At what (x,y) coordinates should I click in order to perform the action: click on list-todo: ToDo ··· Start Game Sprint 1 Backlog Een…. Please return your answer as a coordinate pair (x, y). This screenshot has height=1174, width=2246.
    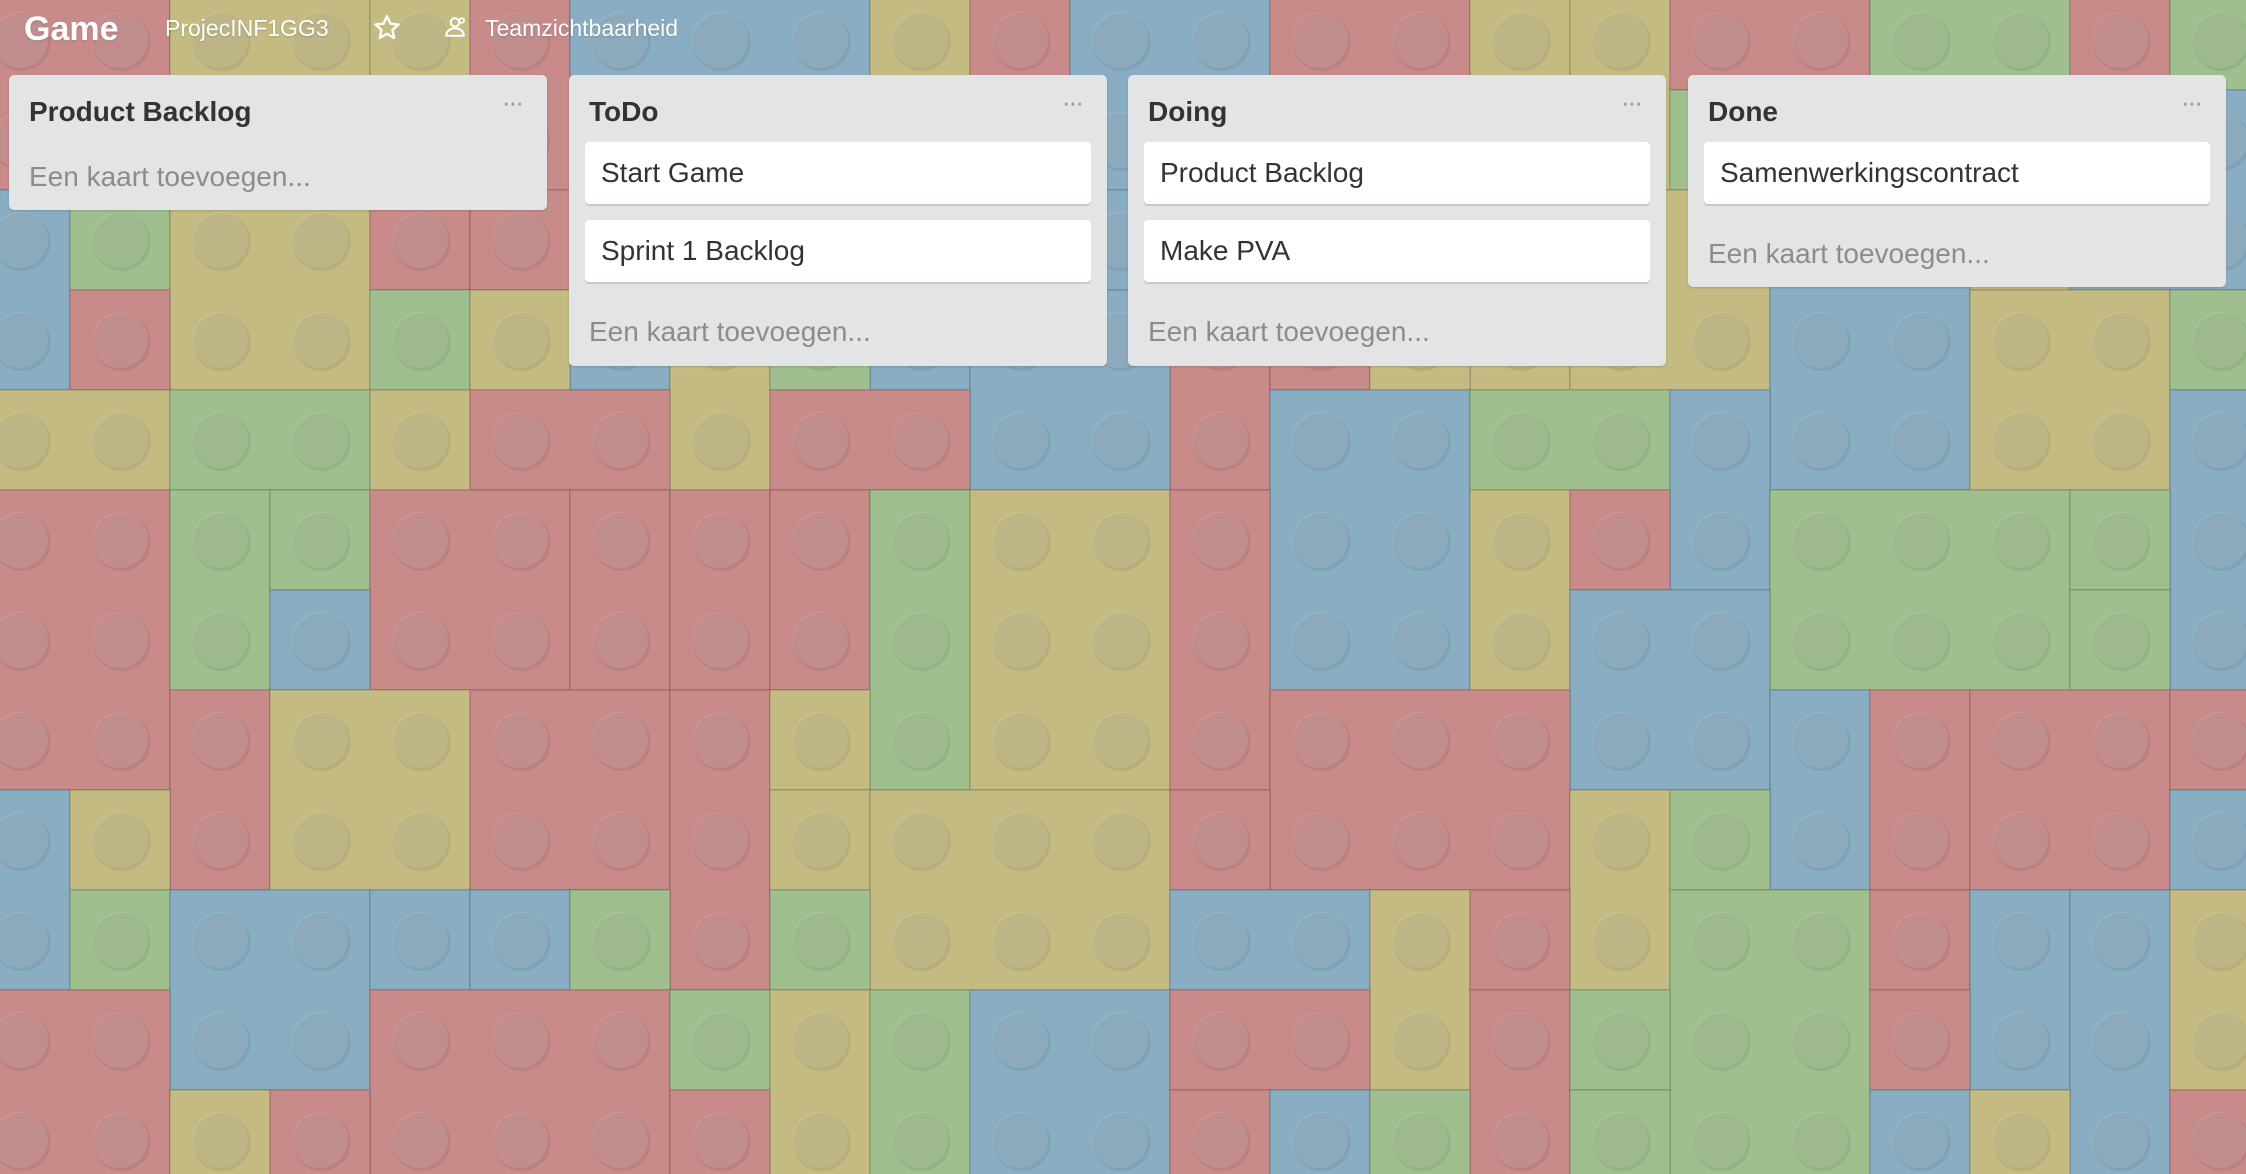
    Looking at the image, I should click on (838, 220).